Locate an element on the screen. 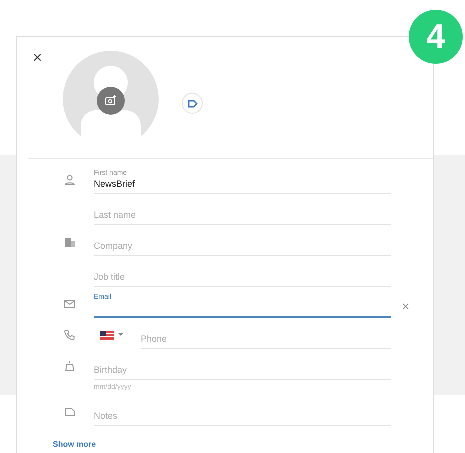  input-field: NewsBrief is located at coordinates (242, 186).